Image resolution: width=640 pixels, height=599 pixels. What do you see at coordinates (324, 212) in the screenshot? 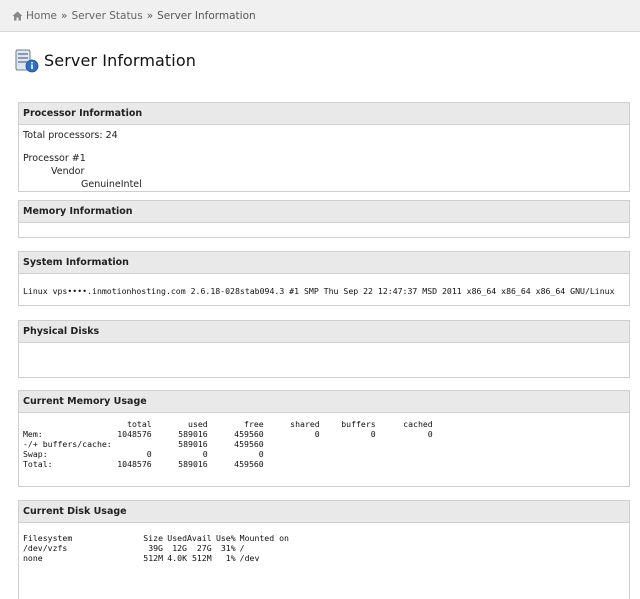
I see `panel-header: Memory Information` at bounding box center [324, 212].